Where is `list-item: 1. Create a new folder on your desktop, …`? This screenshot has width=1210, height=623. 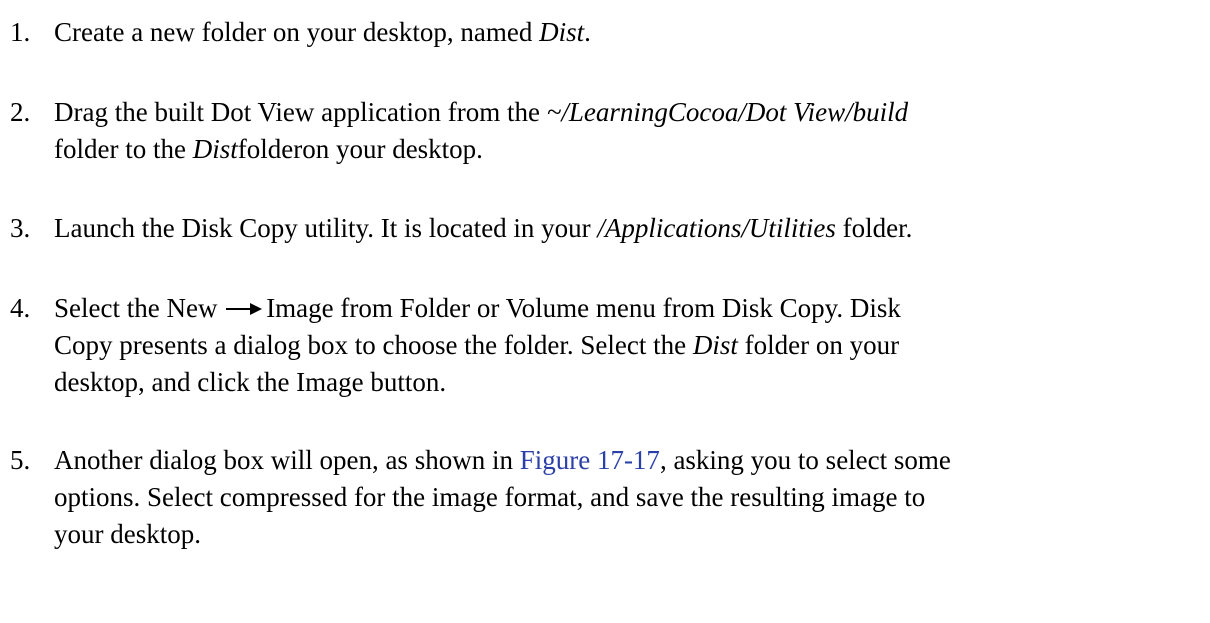
list-item: 1. Create a new folder on your desktop, … is located at coordinates (600, 32).